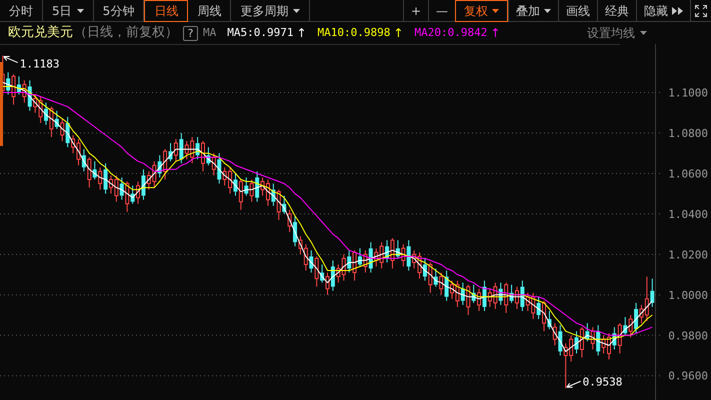 The image size is (711, 400). What do you see at coordinates (190, 33) in the screenshot?
I see `help-button: ?` at bounding box center [190, 33].